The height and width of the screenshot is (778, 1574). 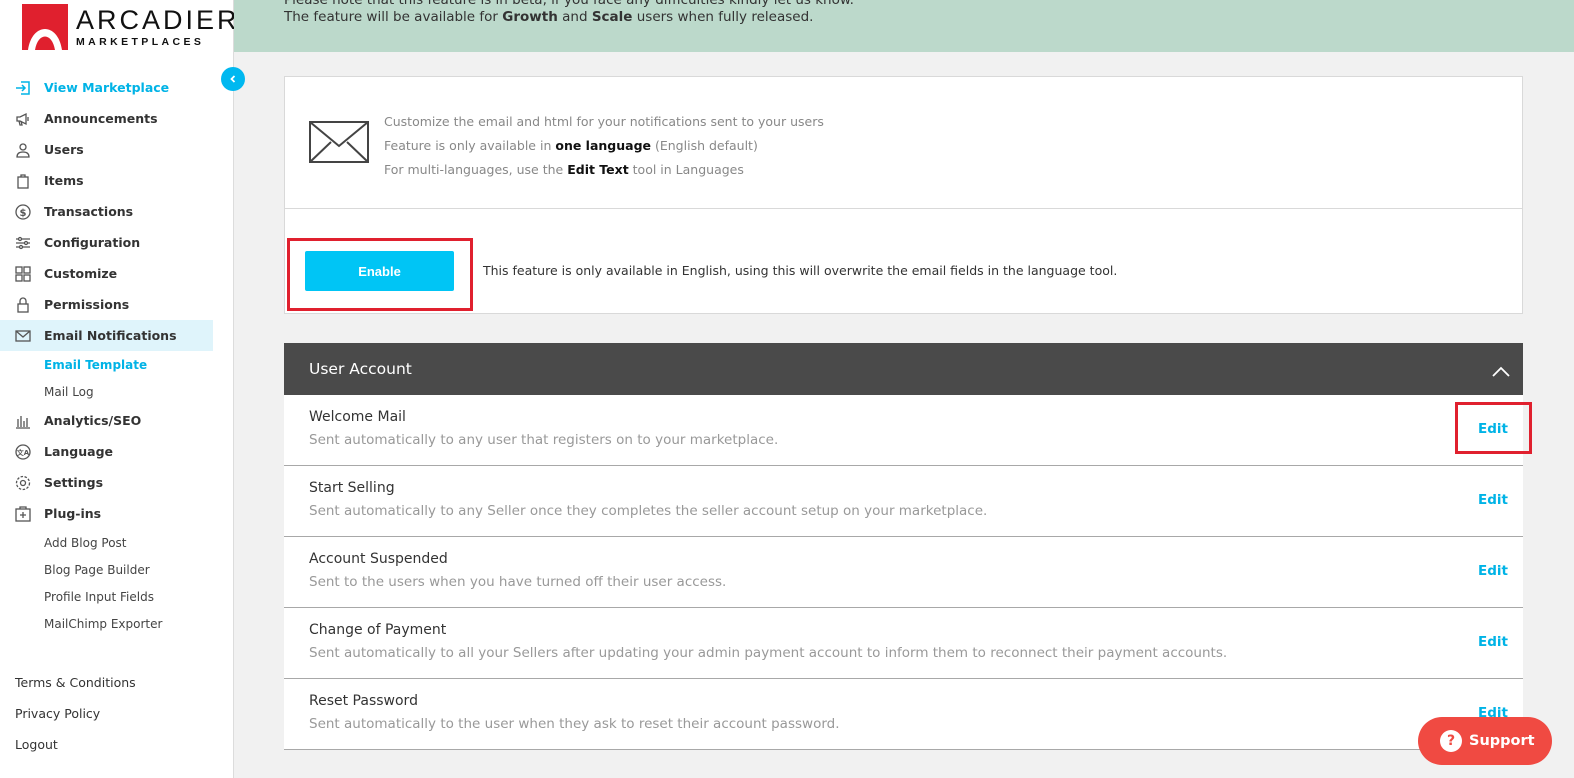 I want to click on bag-icon, so click(x=23, y=181).